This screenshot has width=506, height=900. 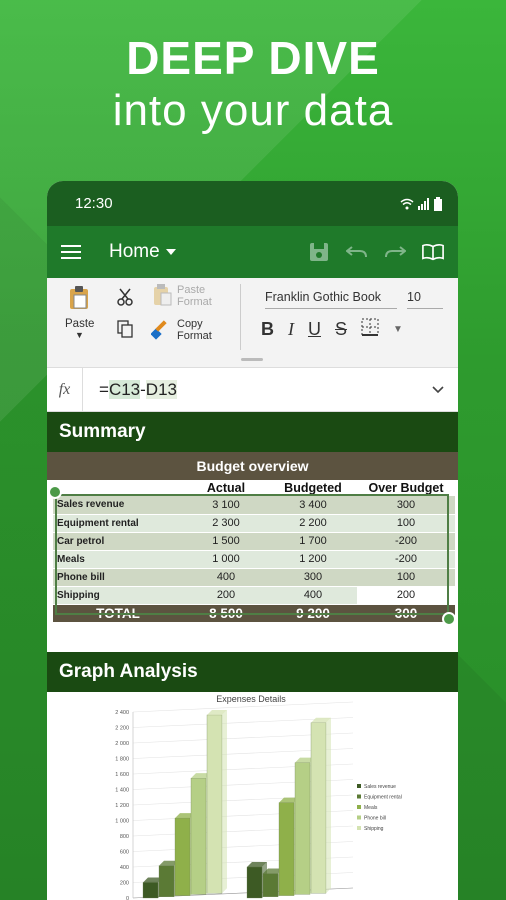 I want to click on table-cell: 1 700, so click(x=313, y=541).